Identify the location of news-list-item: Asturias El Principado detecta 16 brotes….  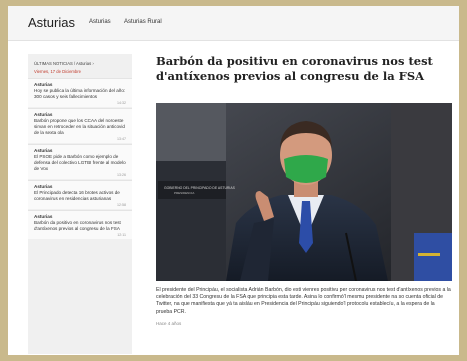
(80, 194).